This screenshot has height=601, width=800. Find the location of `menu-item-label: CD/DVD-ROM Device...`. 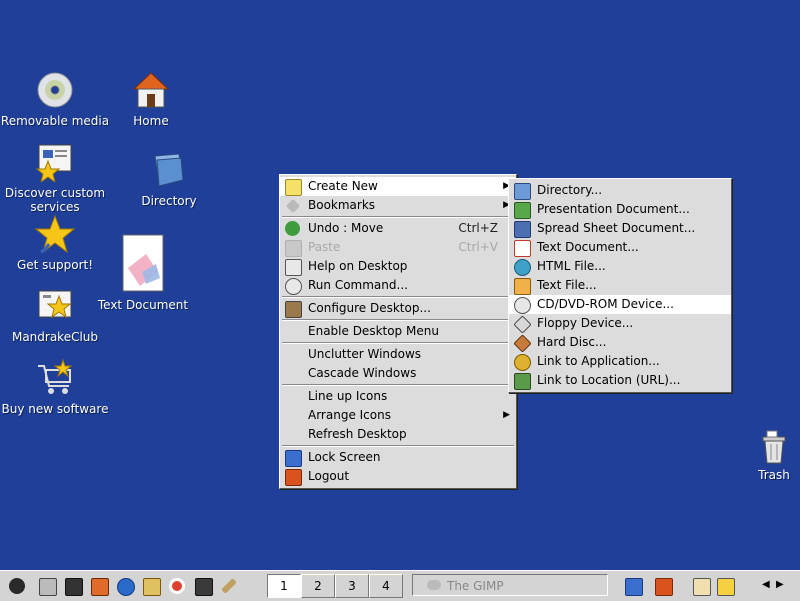

menu-item-label: CD/DVD-ROM Device... is located at coordinates (605, 304).